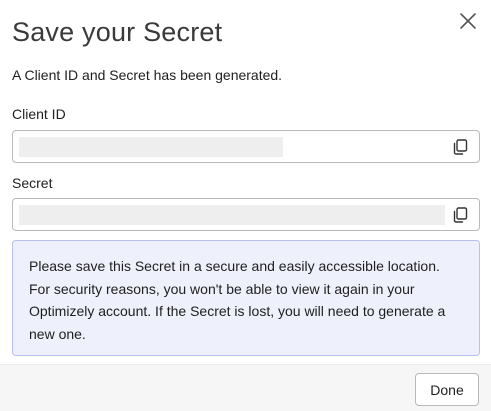  I want to click on client-id-label: Client ID, so click(39, 114).